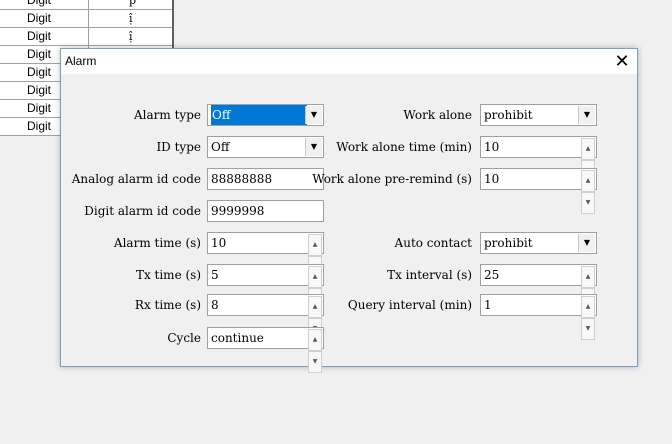 This screenshot has width=672, height=444. Describe the element at coordinates (265, 350) in the screenshot. I see `cycle-spinner: continue ▲ ▼` at that location.